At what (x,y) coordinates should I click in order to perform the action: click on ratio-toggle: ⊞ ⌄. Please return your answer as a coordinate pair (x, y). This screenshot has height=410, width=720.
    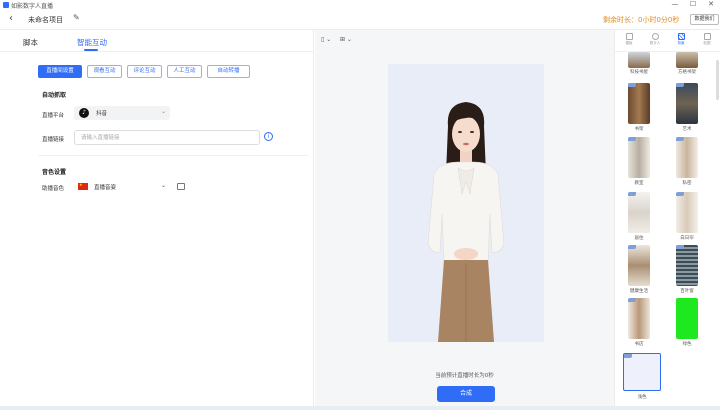
    Looking at the image, I should click on (346, 39).